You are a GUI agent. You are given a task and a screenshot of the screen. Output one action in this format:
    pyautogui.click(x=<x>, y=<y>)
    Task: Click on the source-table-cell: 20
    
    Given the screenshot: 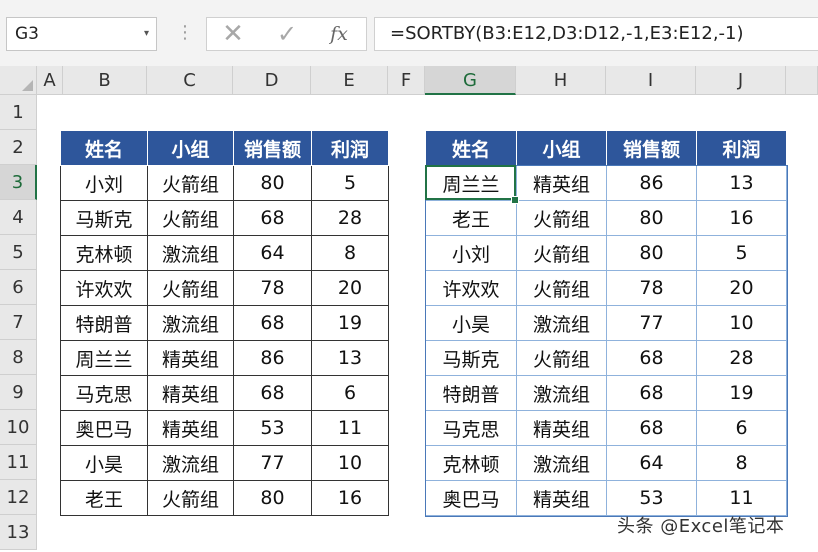 What is the action you would take?
    pyautogui.click(x=350, y=288)
    